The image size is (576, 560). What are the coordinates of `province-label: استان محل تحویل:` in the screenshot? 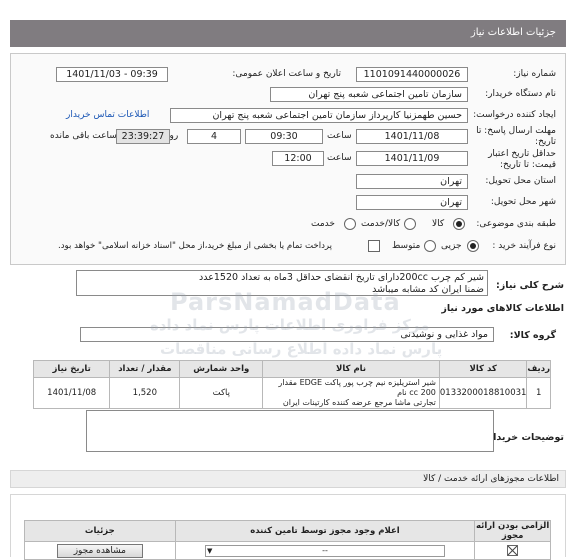 It's located at (520, 181).